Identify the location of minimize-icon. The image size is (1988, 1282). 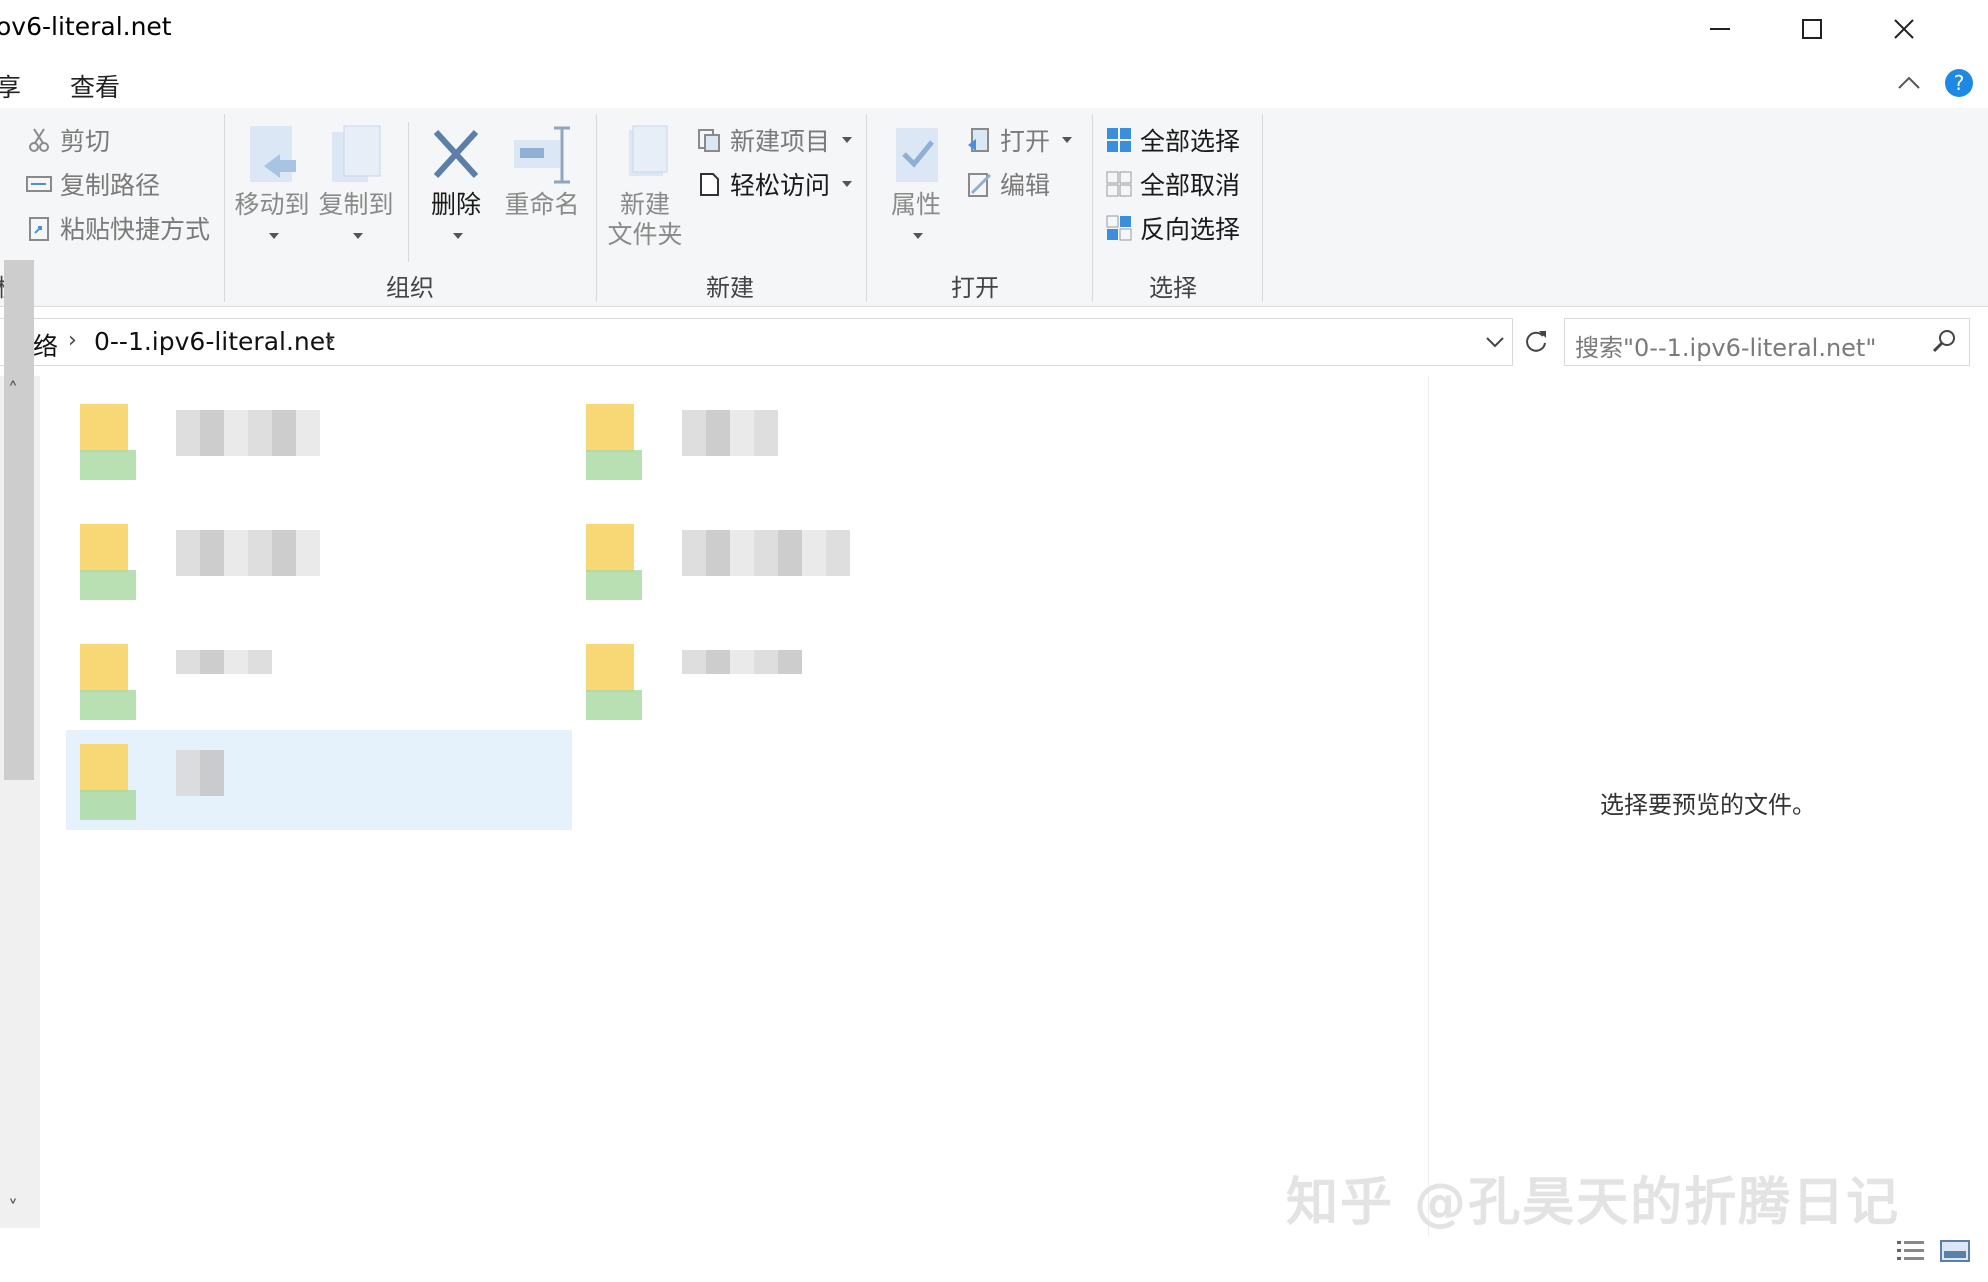
(1720, 29).